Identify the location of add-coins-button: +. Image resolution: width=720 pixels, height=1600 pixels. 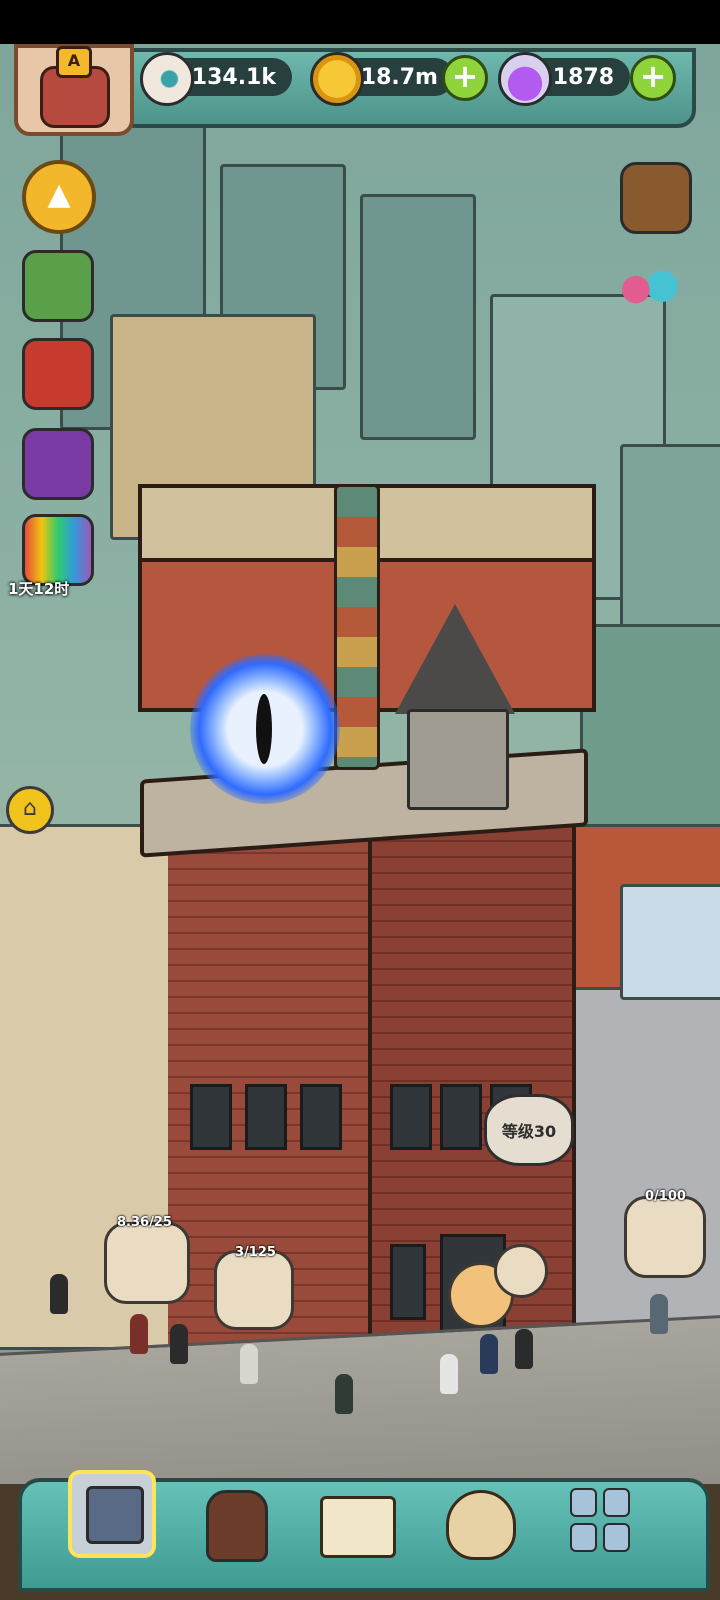
(465, 78).